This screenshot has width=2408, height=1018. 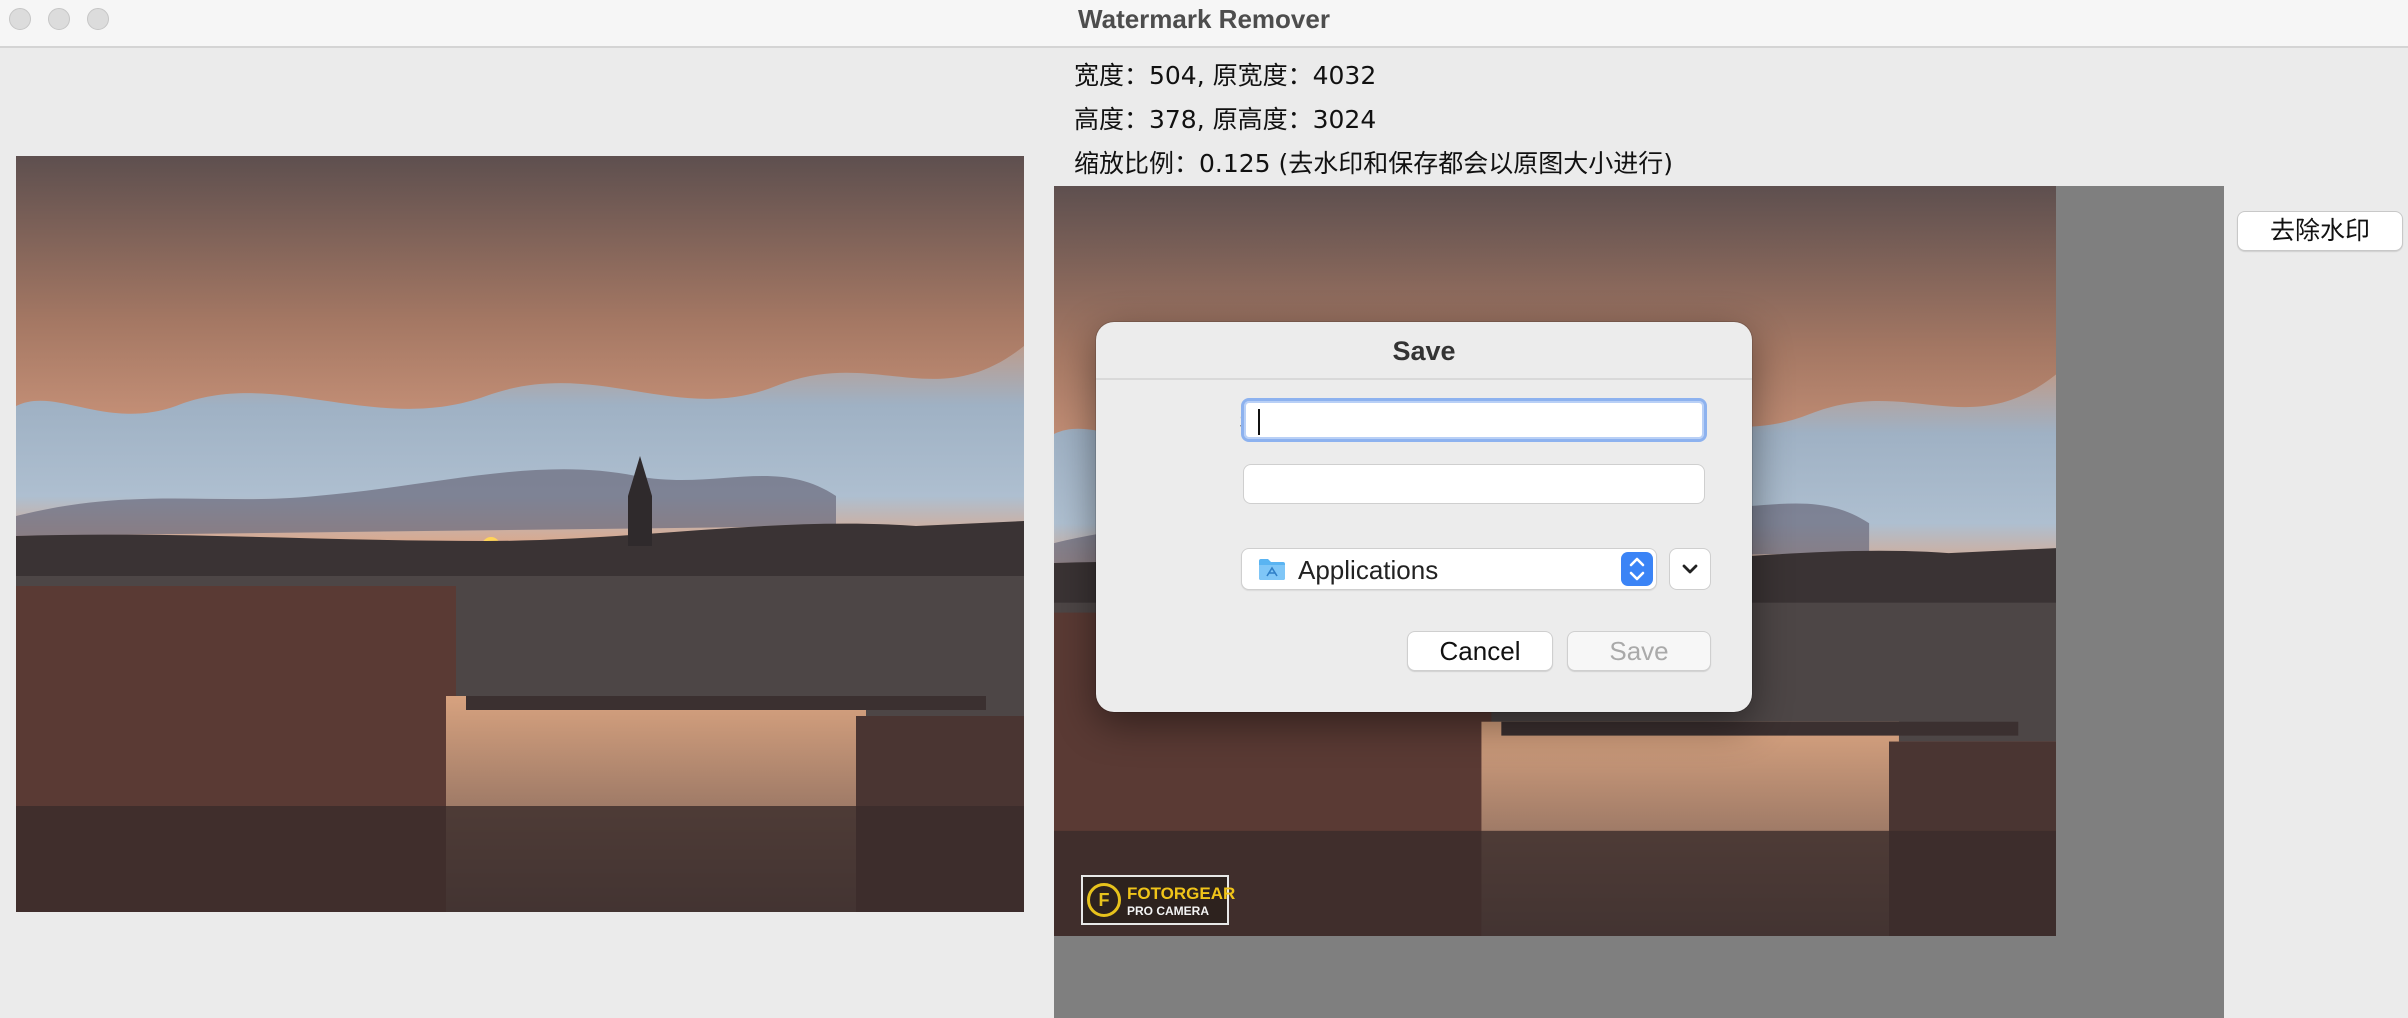 I want to click on expand-dialog-button, so click(x=1690, y=569).